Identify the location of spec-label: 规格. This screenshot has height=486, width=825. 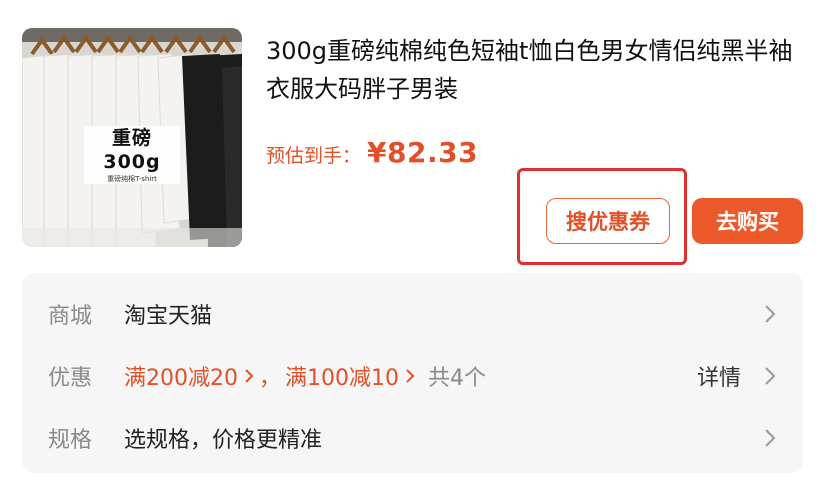
(70, 440).